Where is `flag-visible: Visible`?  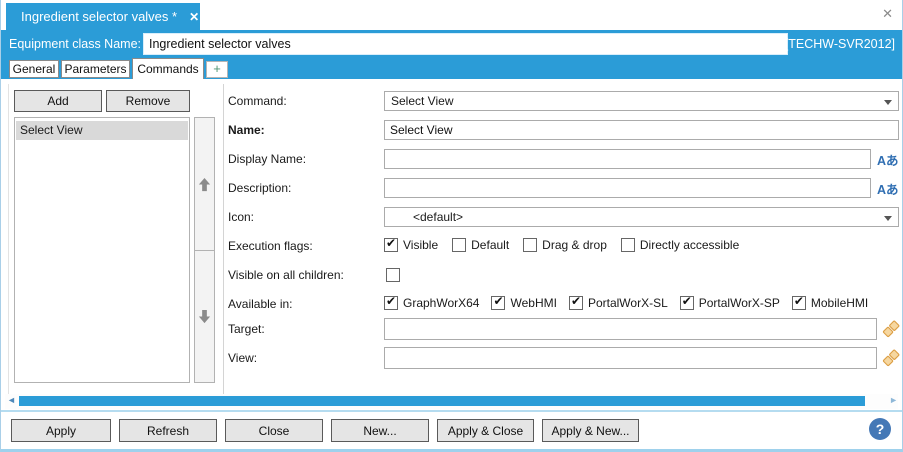 flag-visible: Visible is located at coordinates (411, 244).